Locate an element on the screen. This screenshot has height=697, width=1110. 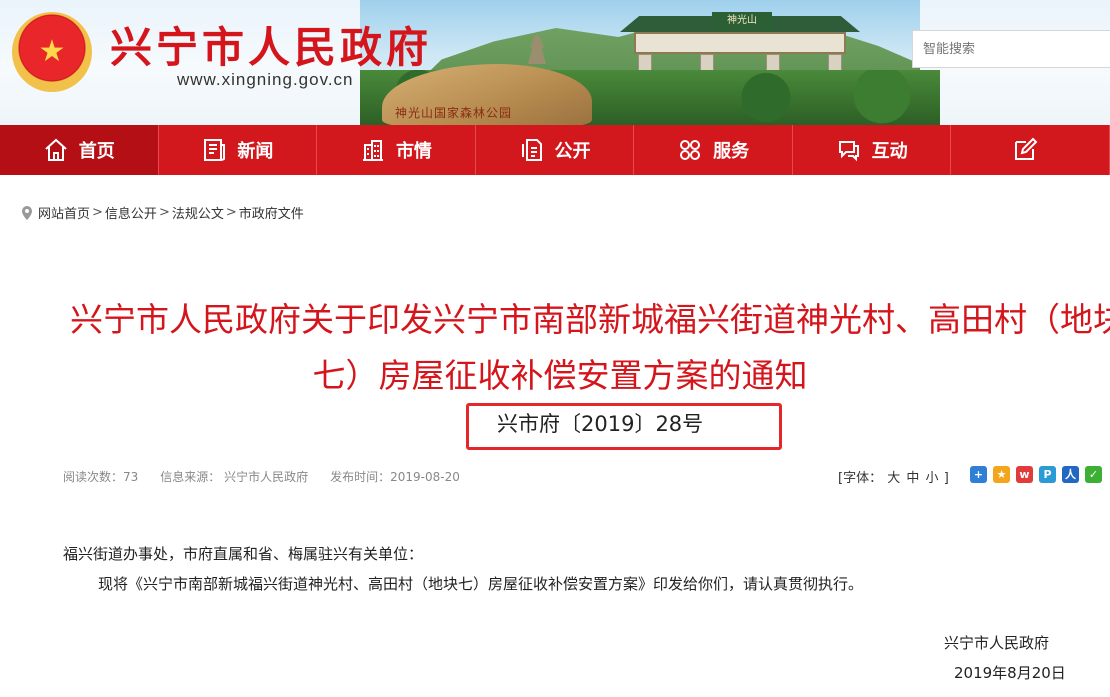
gate-beam is located at coordinates (740, 43).